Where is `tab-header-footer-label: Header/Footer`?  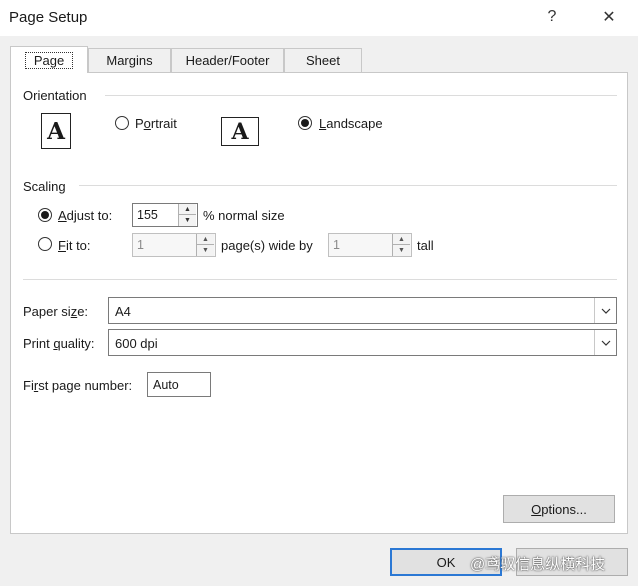 tab-header-footer-label: Header/Footer is located at coordinates (227, 60).